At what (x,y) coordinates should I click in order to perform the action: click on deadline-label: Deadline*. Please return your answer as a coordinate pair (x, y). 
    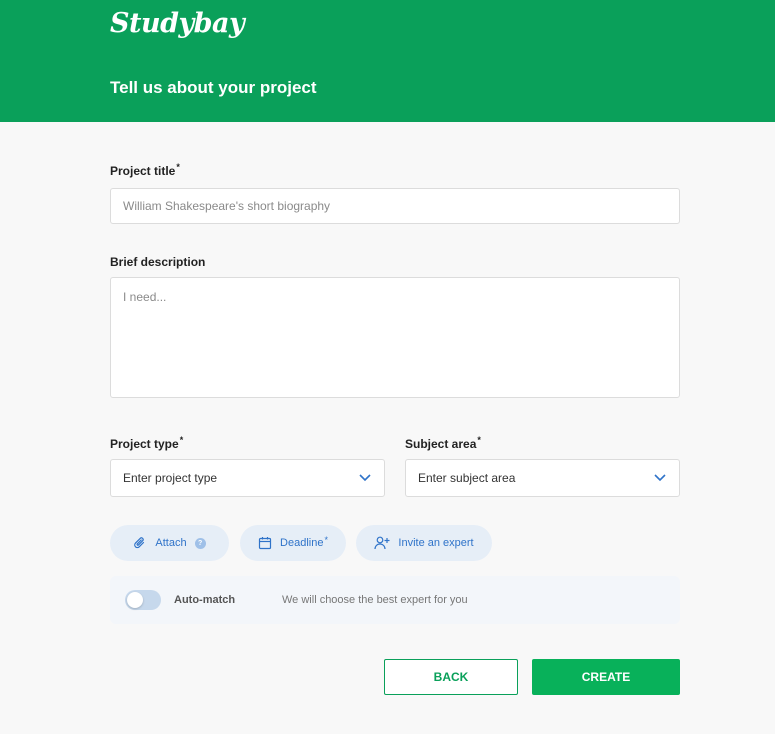
    Looking at the image, I should click on (304, 542).